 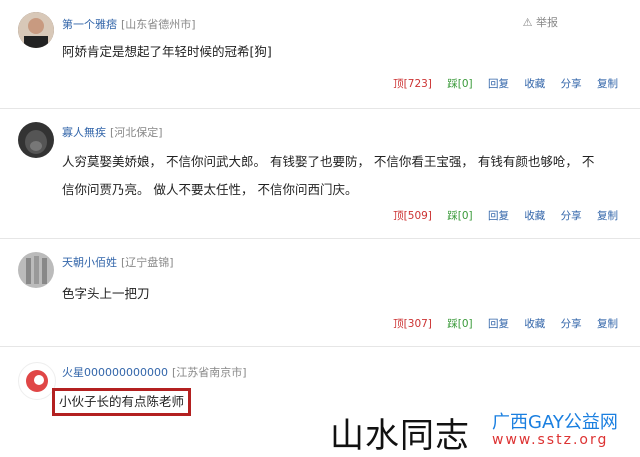 What do you see at coordinates (118, 262) in the screenshot?
I see `username-line: 天朝小佰姓 [辽宁盘锦]` at bounding box center [118, 262].